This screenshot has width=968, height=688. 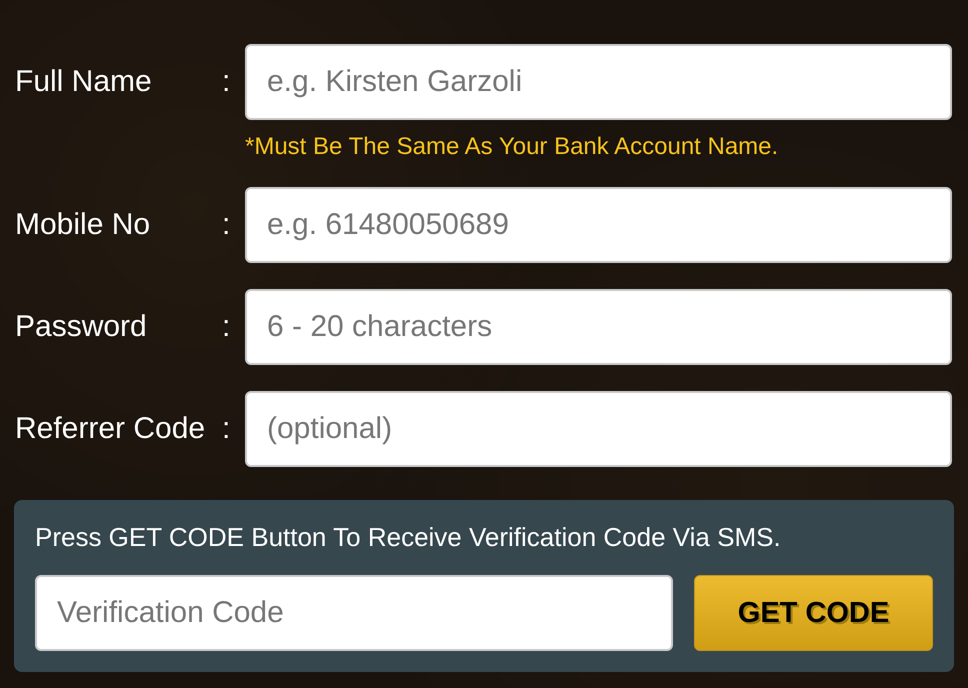 What do you see at coordinates (813, 613) in the screenshot?
I see `get-code-button: GET CODE` at bounding box center [813, 613].